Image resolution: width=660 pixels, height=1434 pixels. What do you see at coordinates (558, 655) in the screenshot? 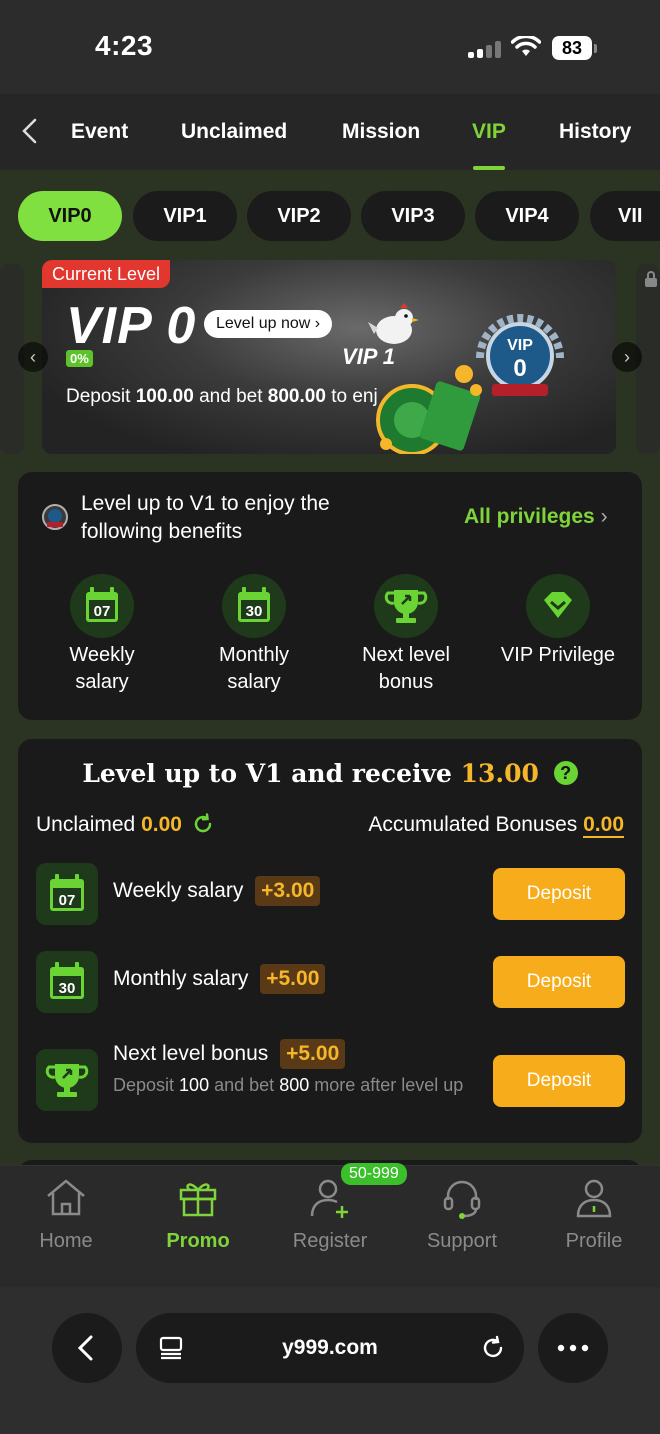
I see `benefit-vip-privilege: VIP Privilege` at bounding box center [558, 655].